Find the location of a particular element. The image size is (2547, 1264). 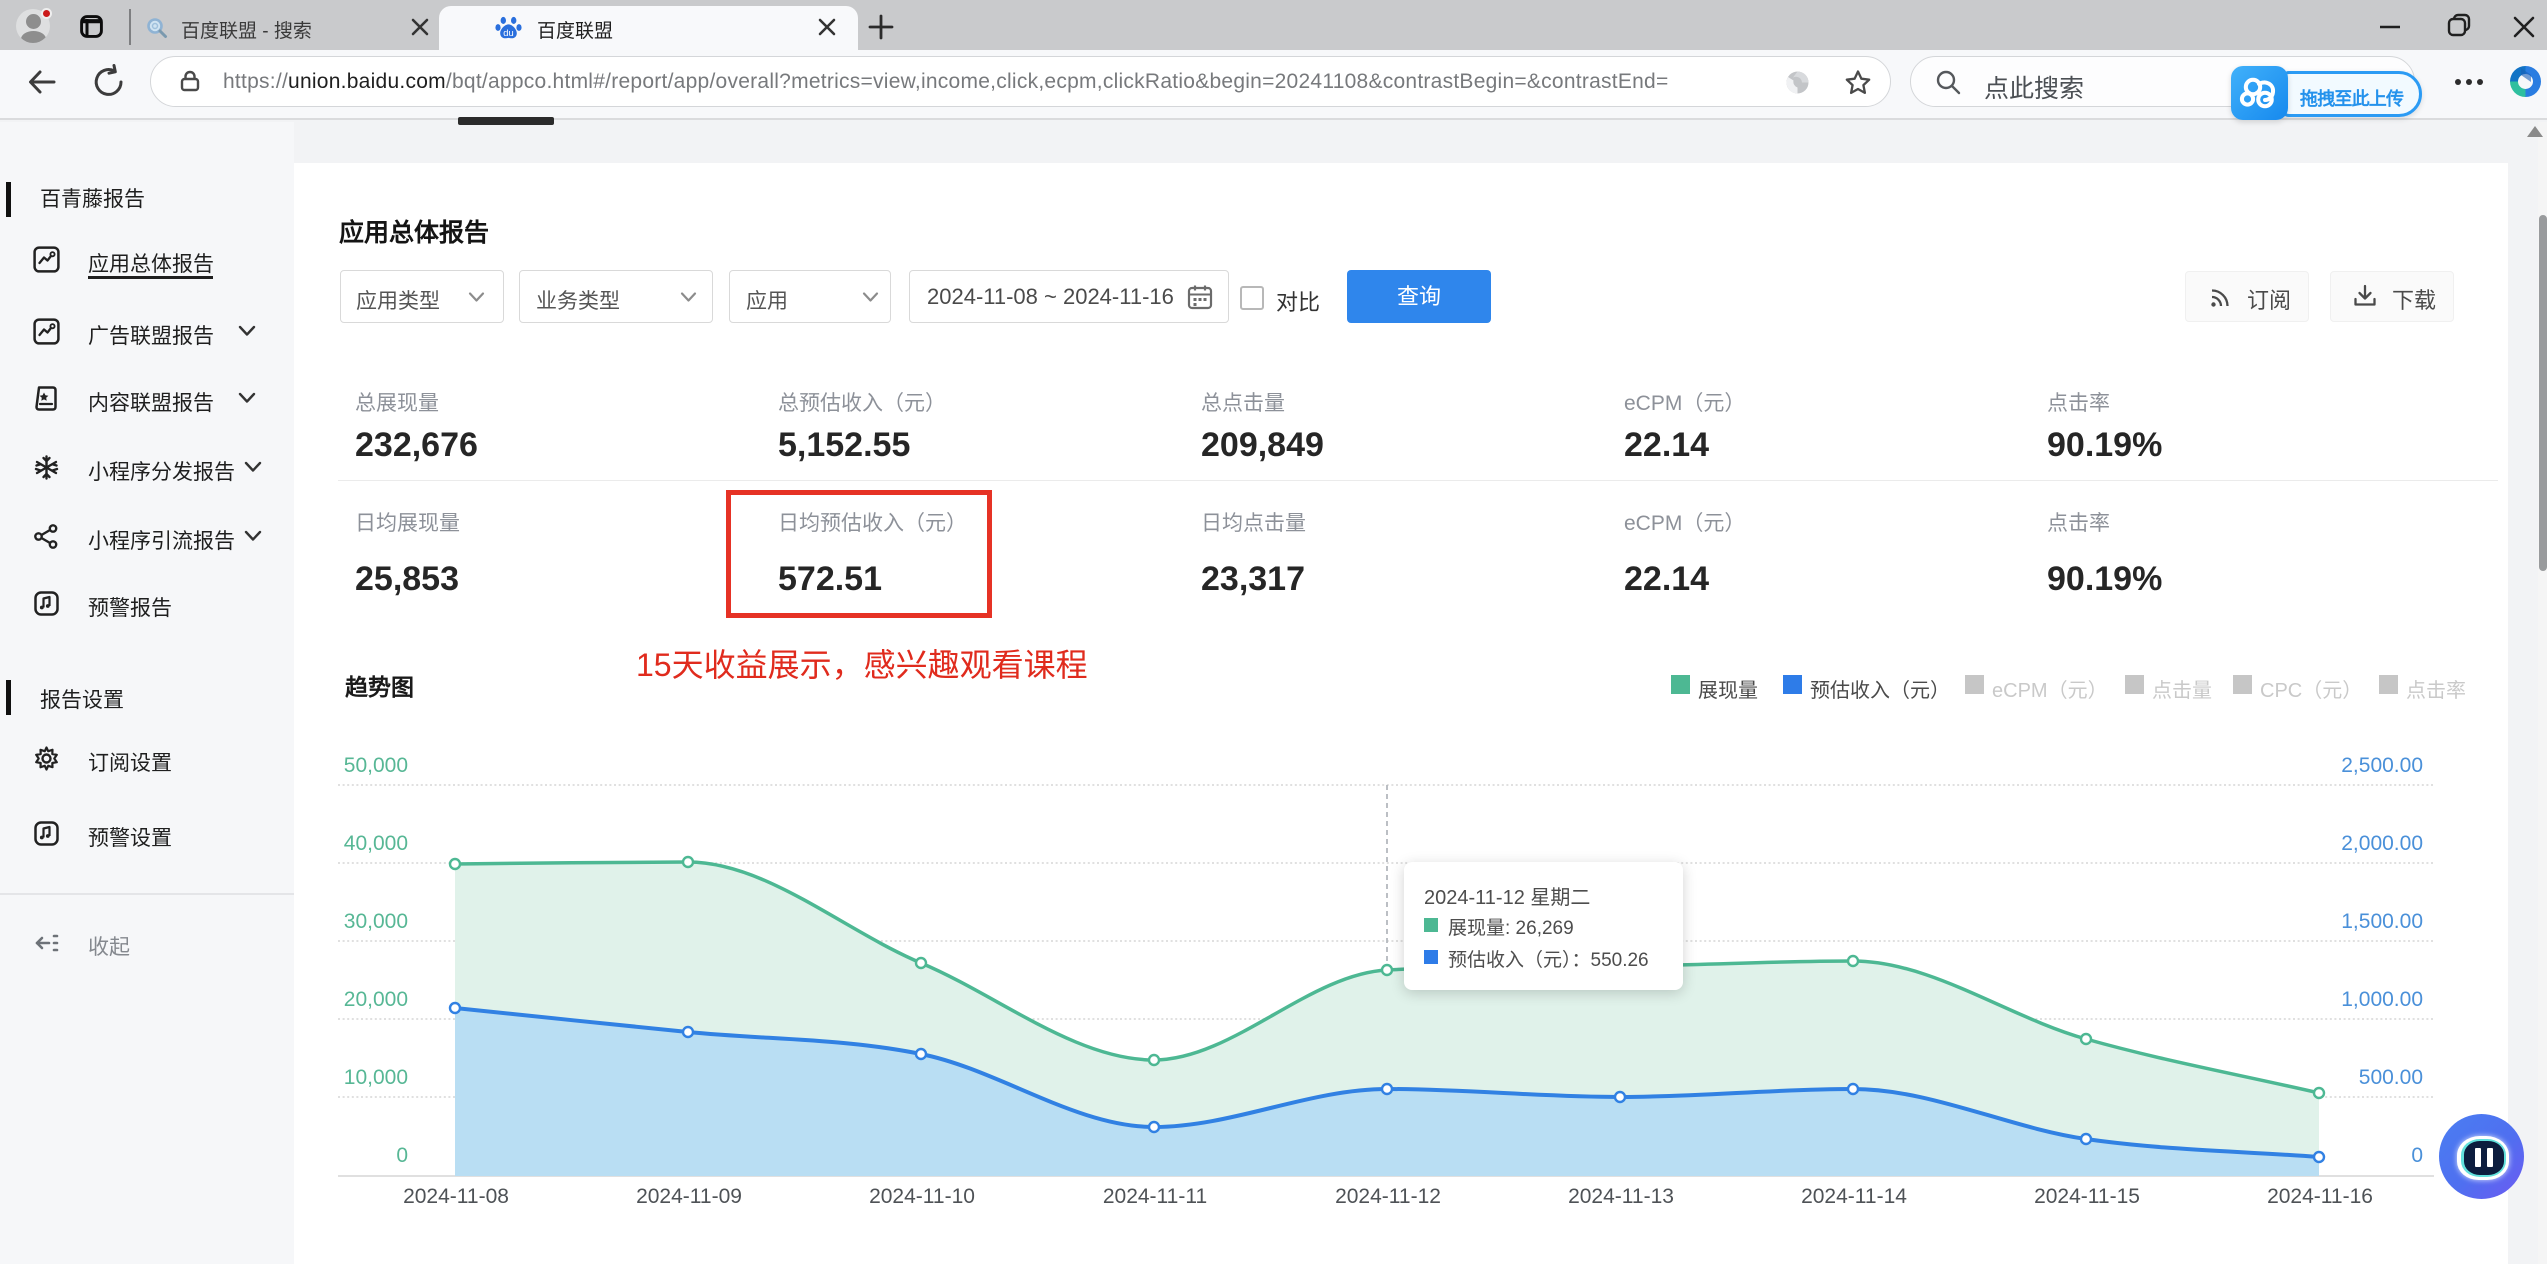

svg-text: du is located at coordinates (508, 33).